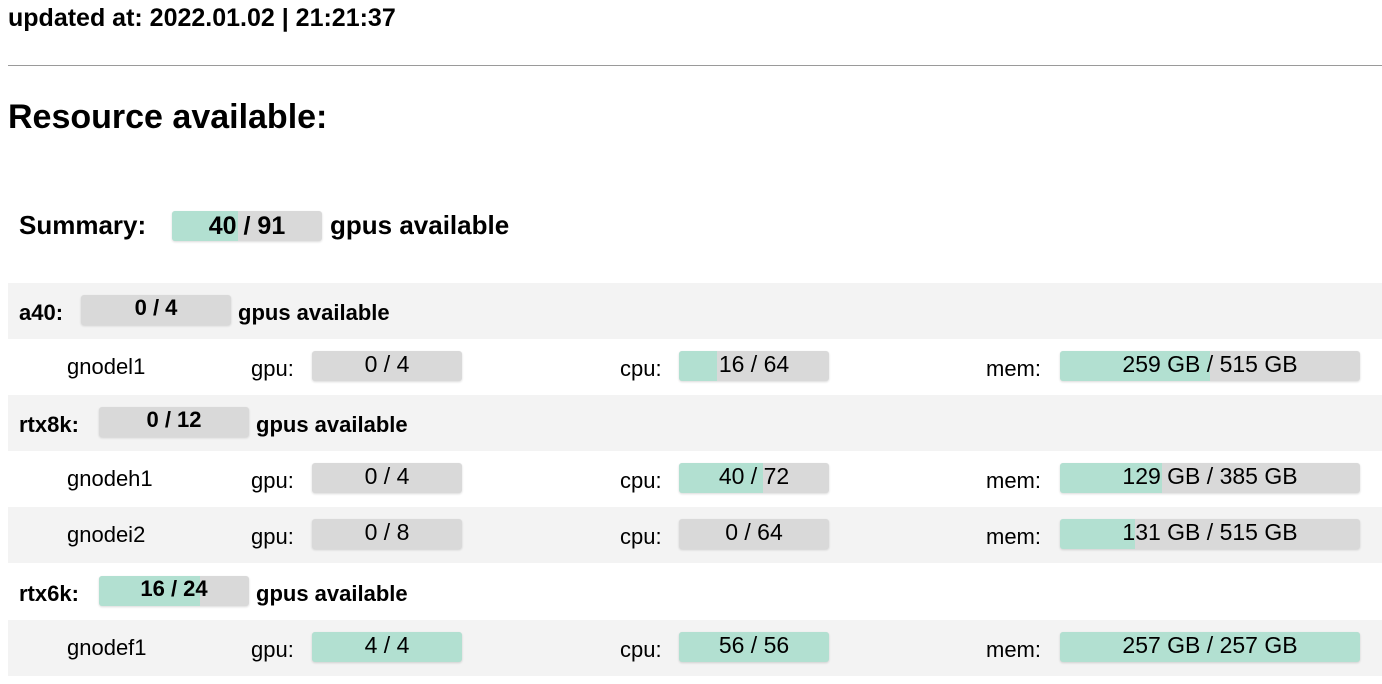 The height and width of the screenshot is (684, 1382). I want to click on mem-value: 129 GB / 385 GB, so click(1210, 476).